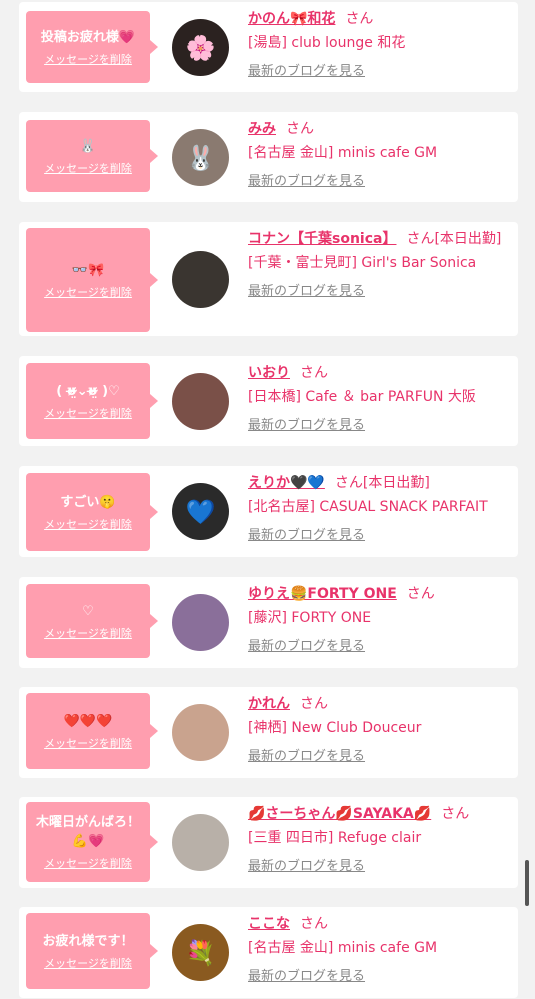  What do you see at coordinates (379, 373) in the screenshot?
I see `name-line: いおり さん` at bounding box center [379, 373].